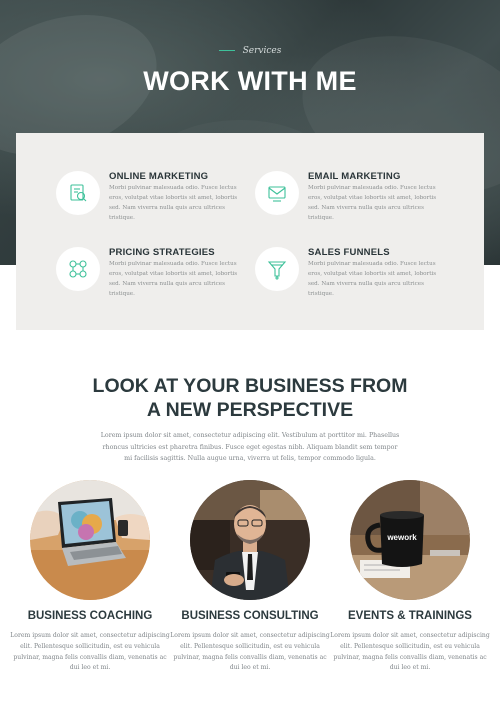 This screenshot has width=500, height=720. I want to click on businessman-phone-image, so click(250, 540).